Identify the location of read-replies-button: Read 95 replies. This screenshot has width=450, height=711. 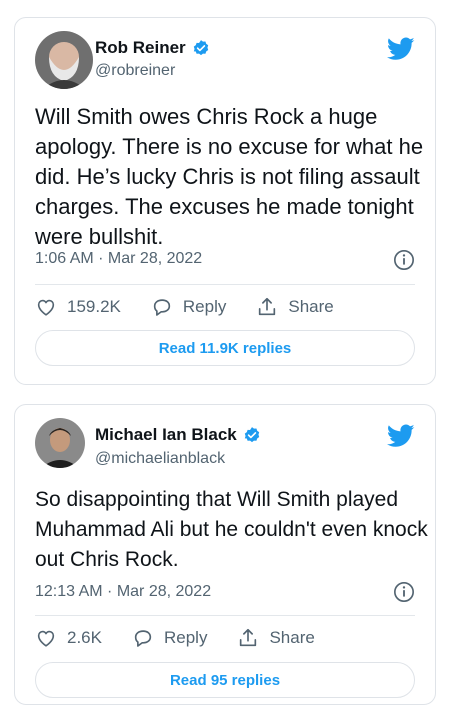
(225, 680).